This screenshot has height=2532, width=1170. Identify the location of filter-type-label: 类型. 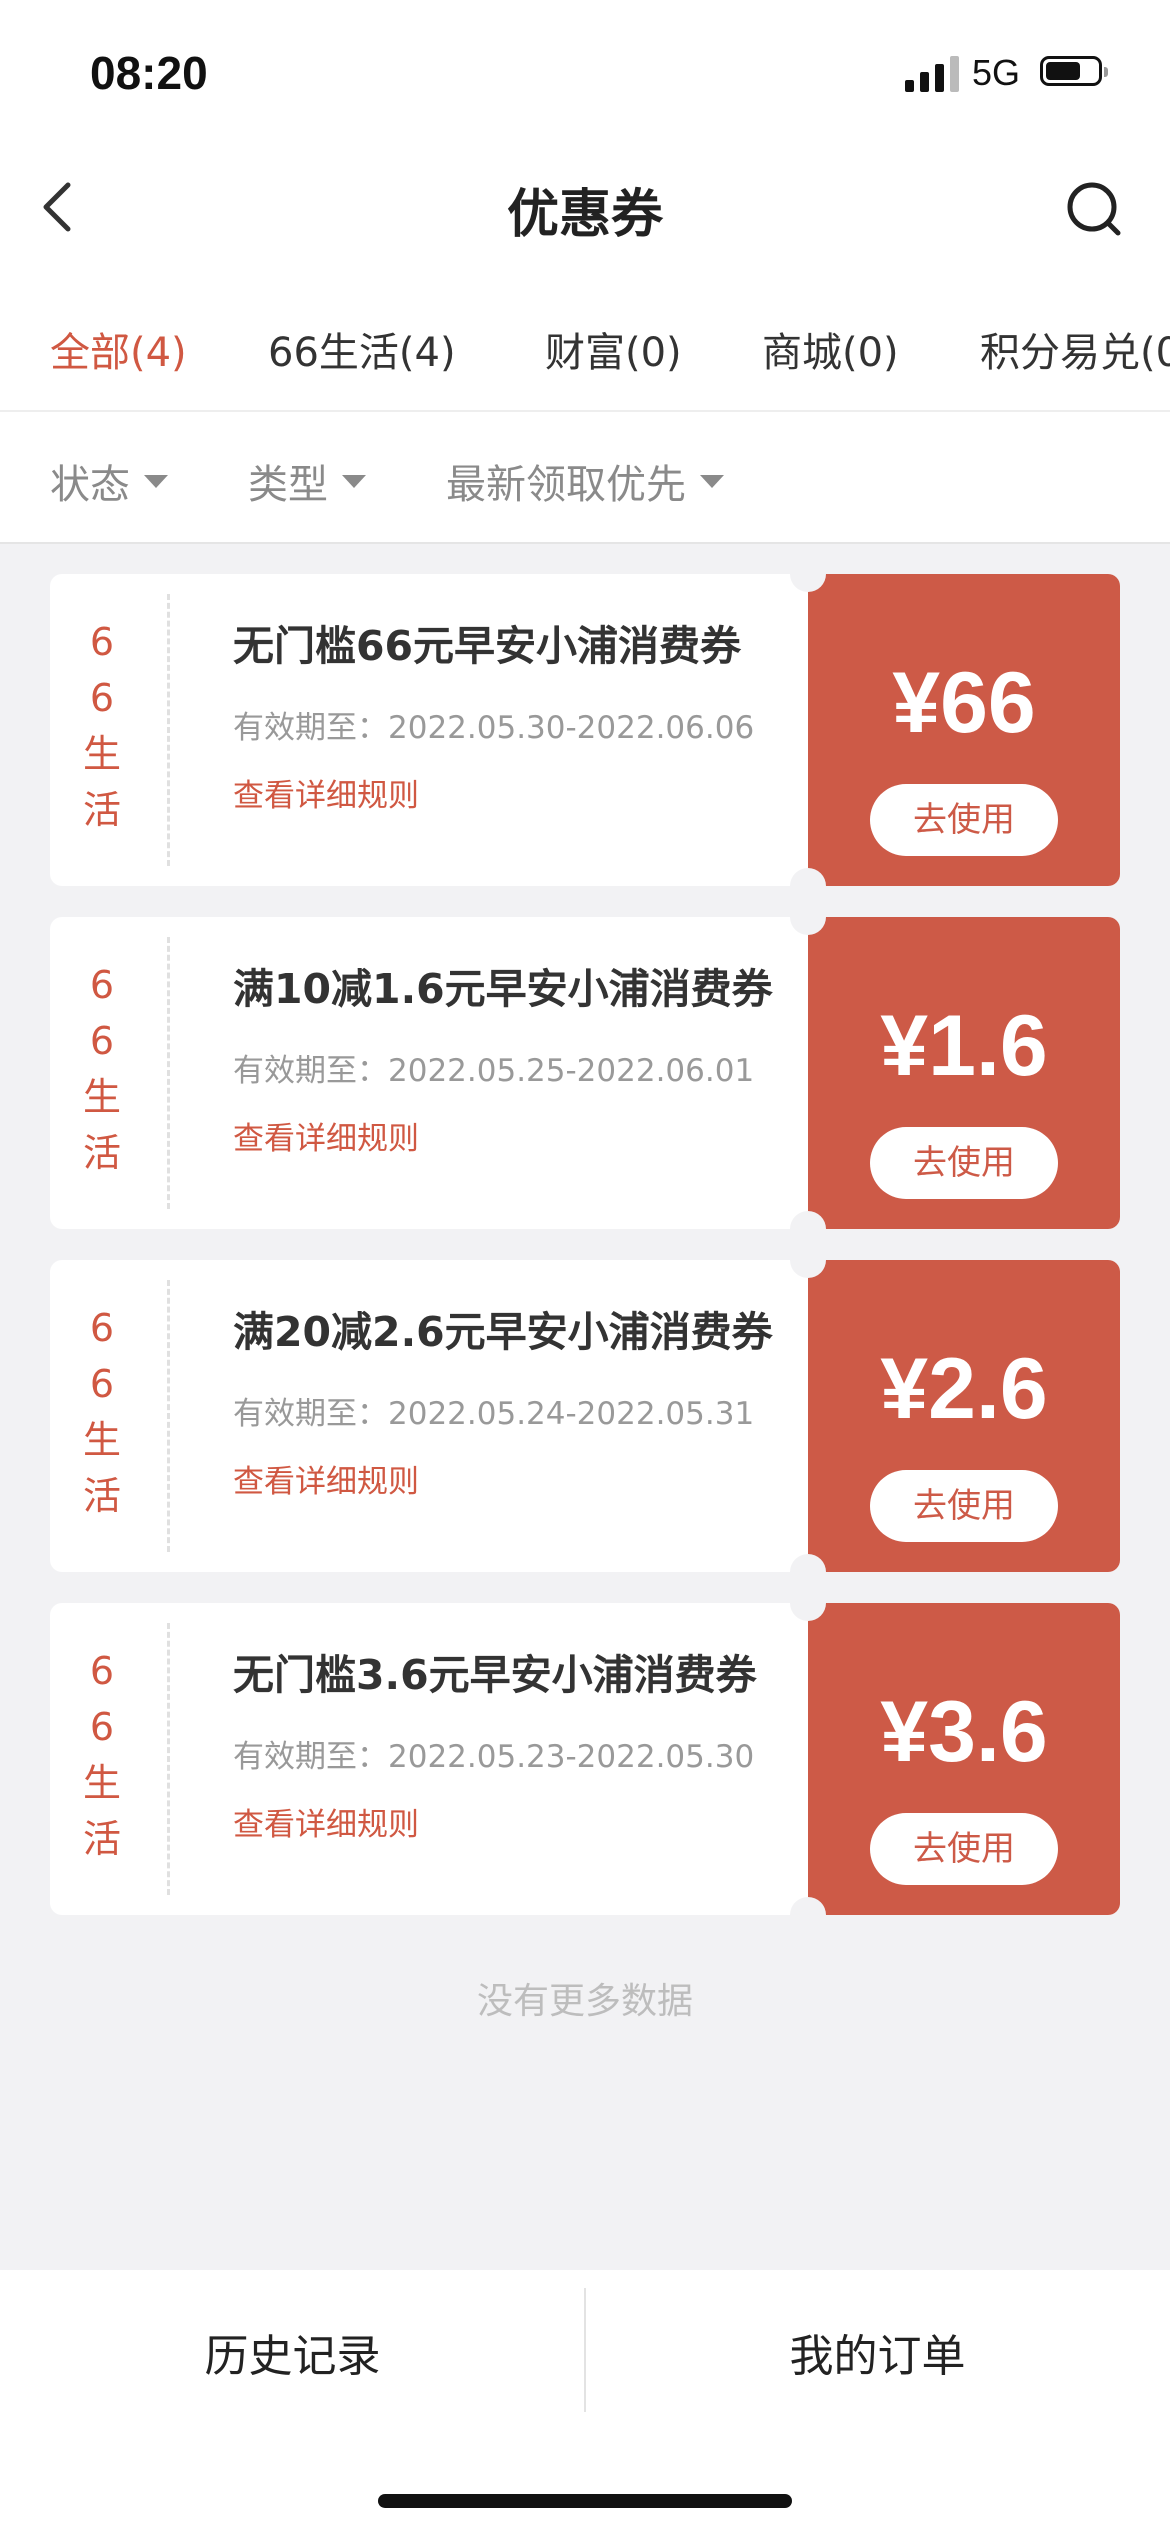
(288, 485).